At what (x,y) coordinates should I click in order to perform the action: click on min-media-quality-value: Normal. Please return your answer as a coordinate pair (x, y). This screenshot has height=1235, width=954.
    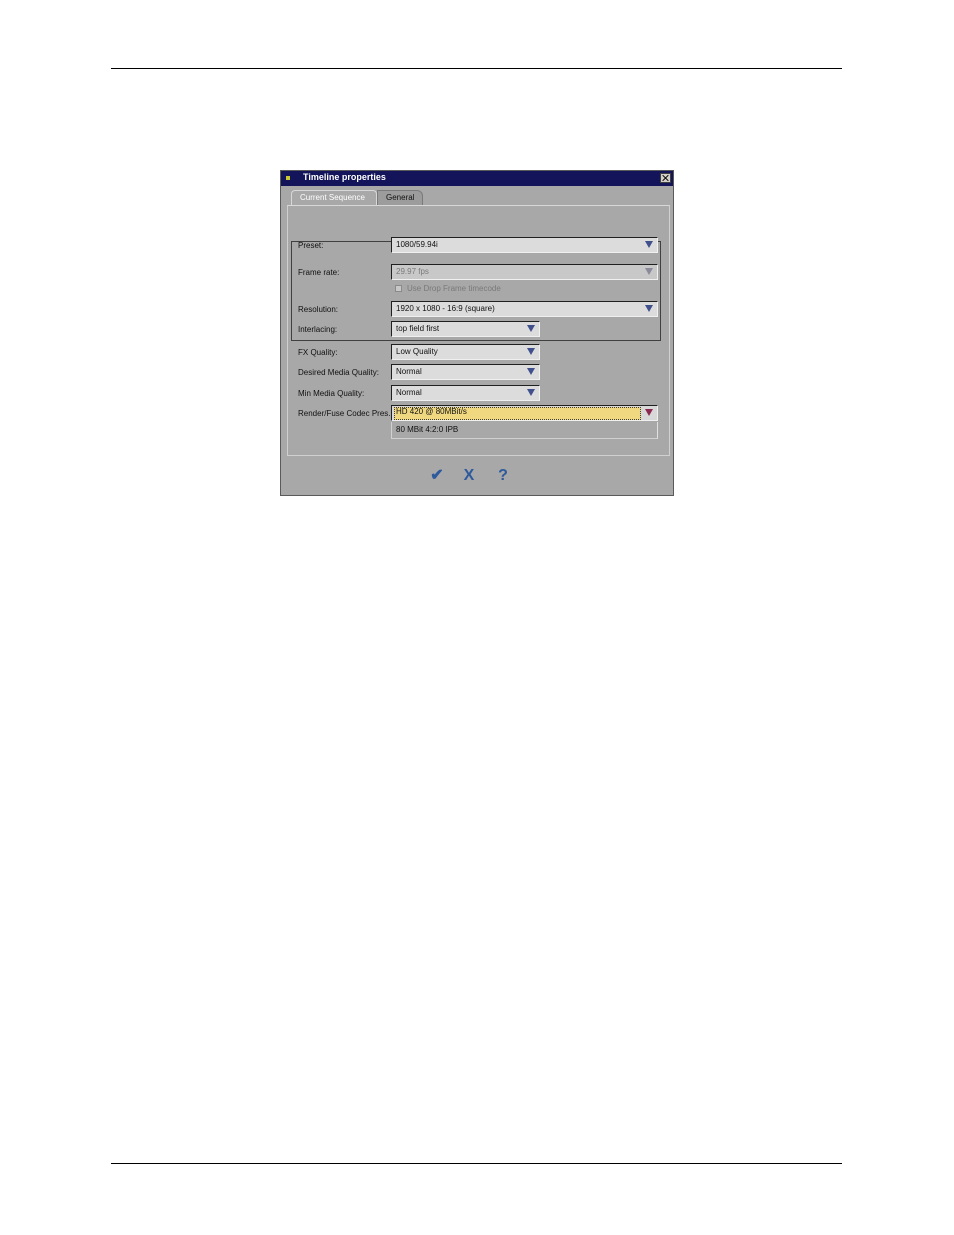
    Looking at the image, I should click on (409, 392).